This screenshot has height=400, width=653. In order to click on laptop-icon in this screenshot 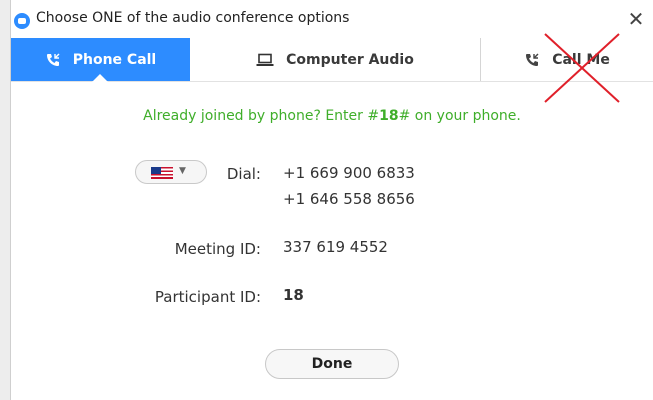, I will do `click(265, 60)`.